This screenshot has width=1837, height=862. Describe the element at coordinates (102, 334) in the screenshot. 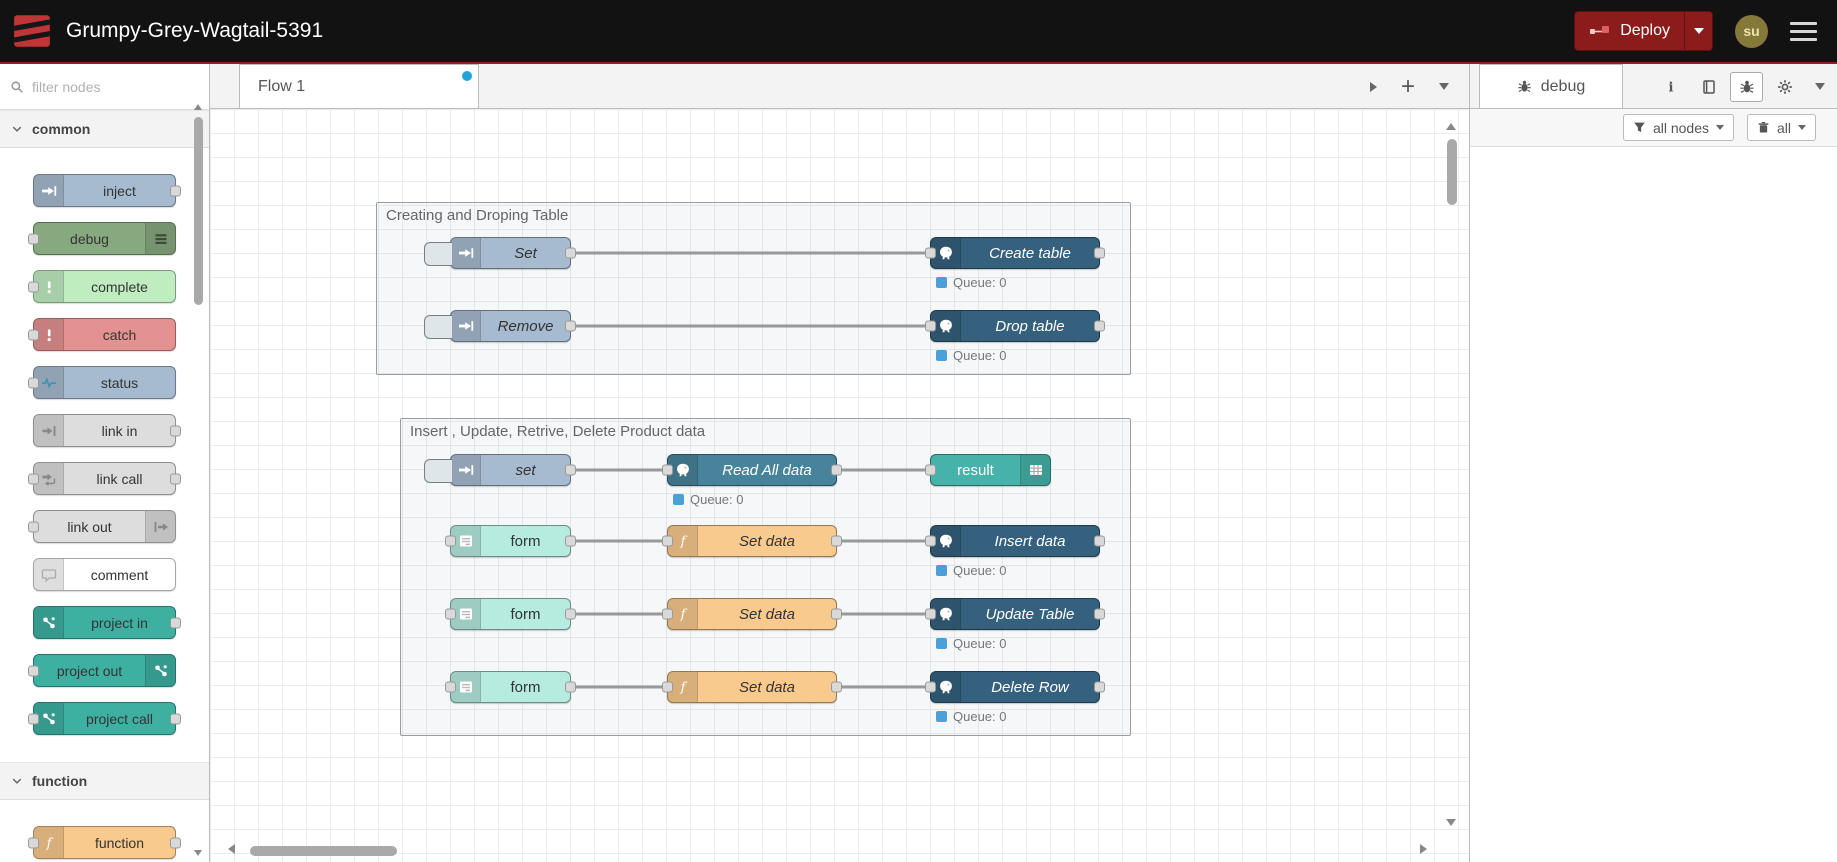

I see `palette-node-catch: catch` at that location.